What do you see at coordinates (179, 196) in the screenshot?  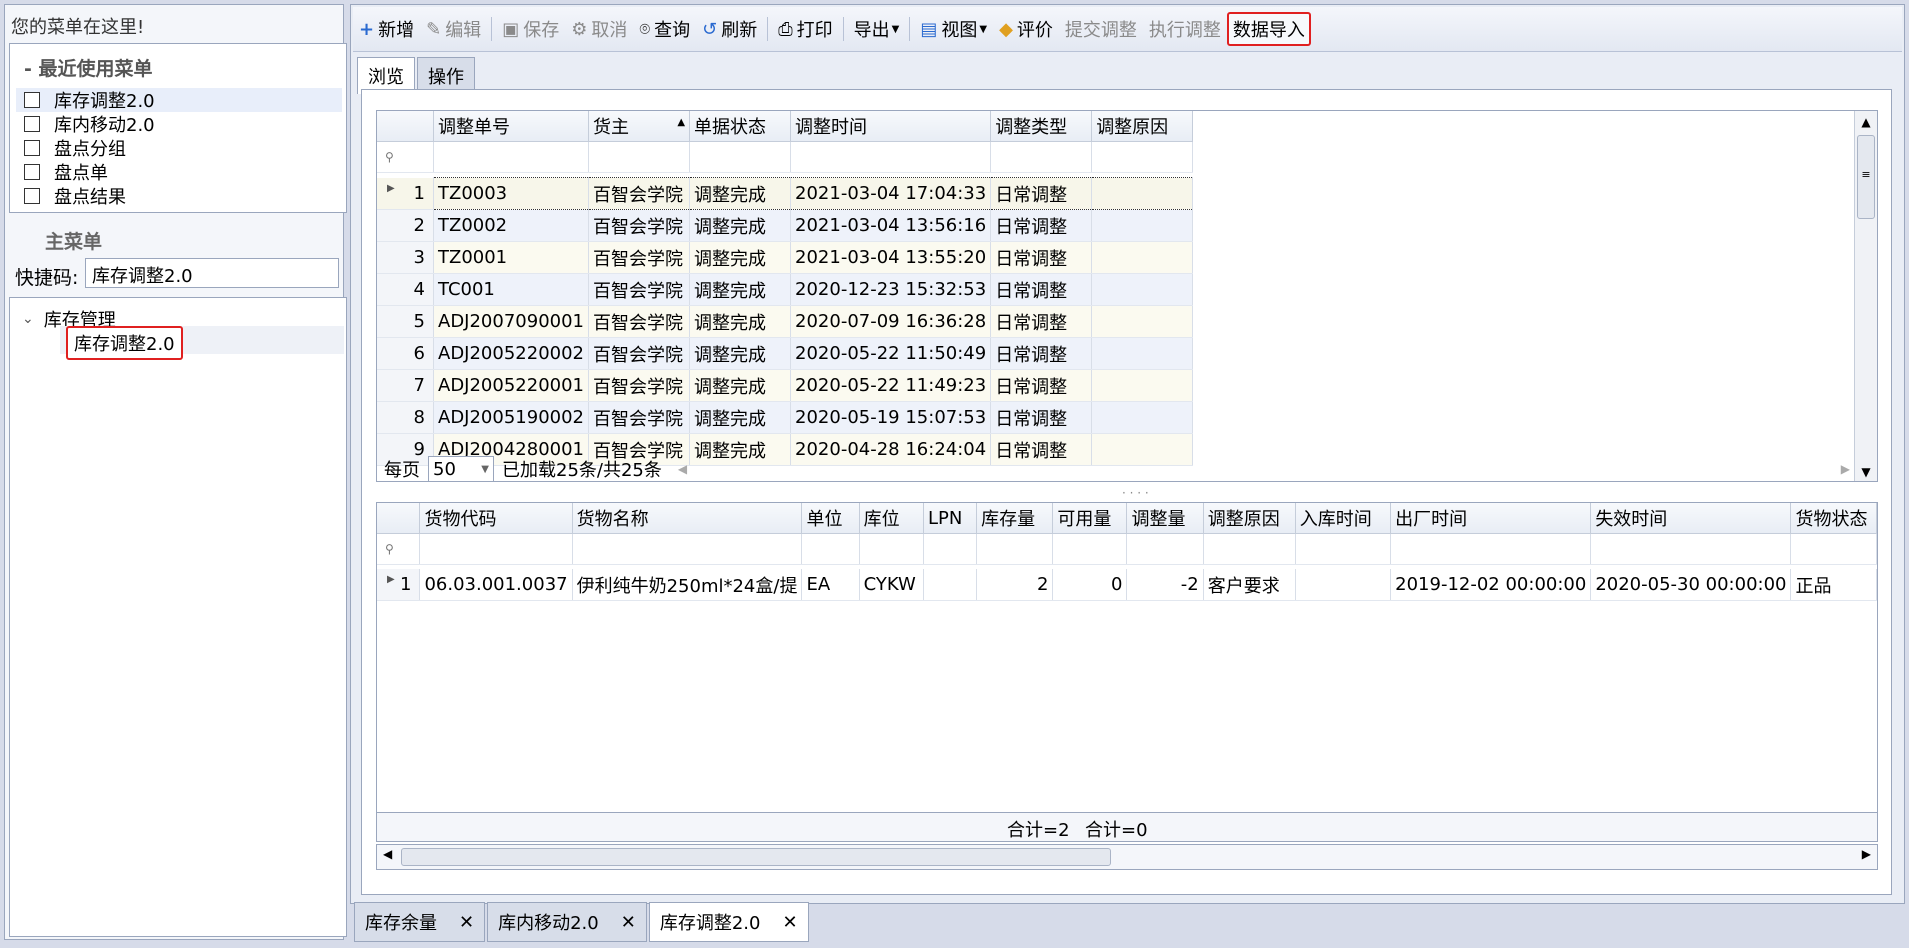 I see `recent-item: 盘点结果` at bounding box center [179, 196].